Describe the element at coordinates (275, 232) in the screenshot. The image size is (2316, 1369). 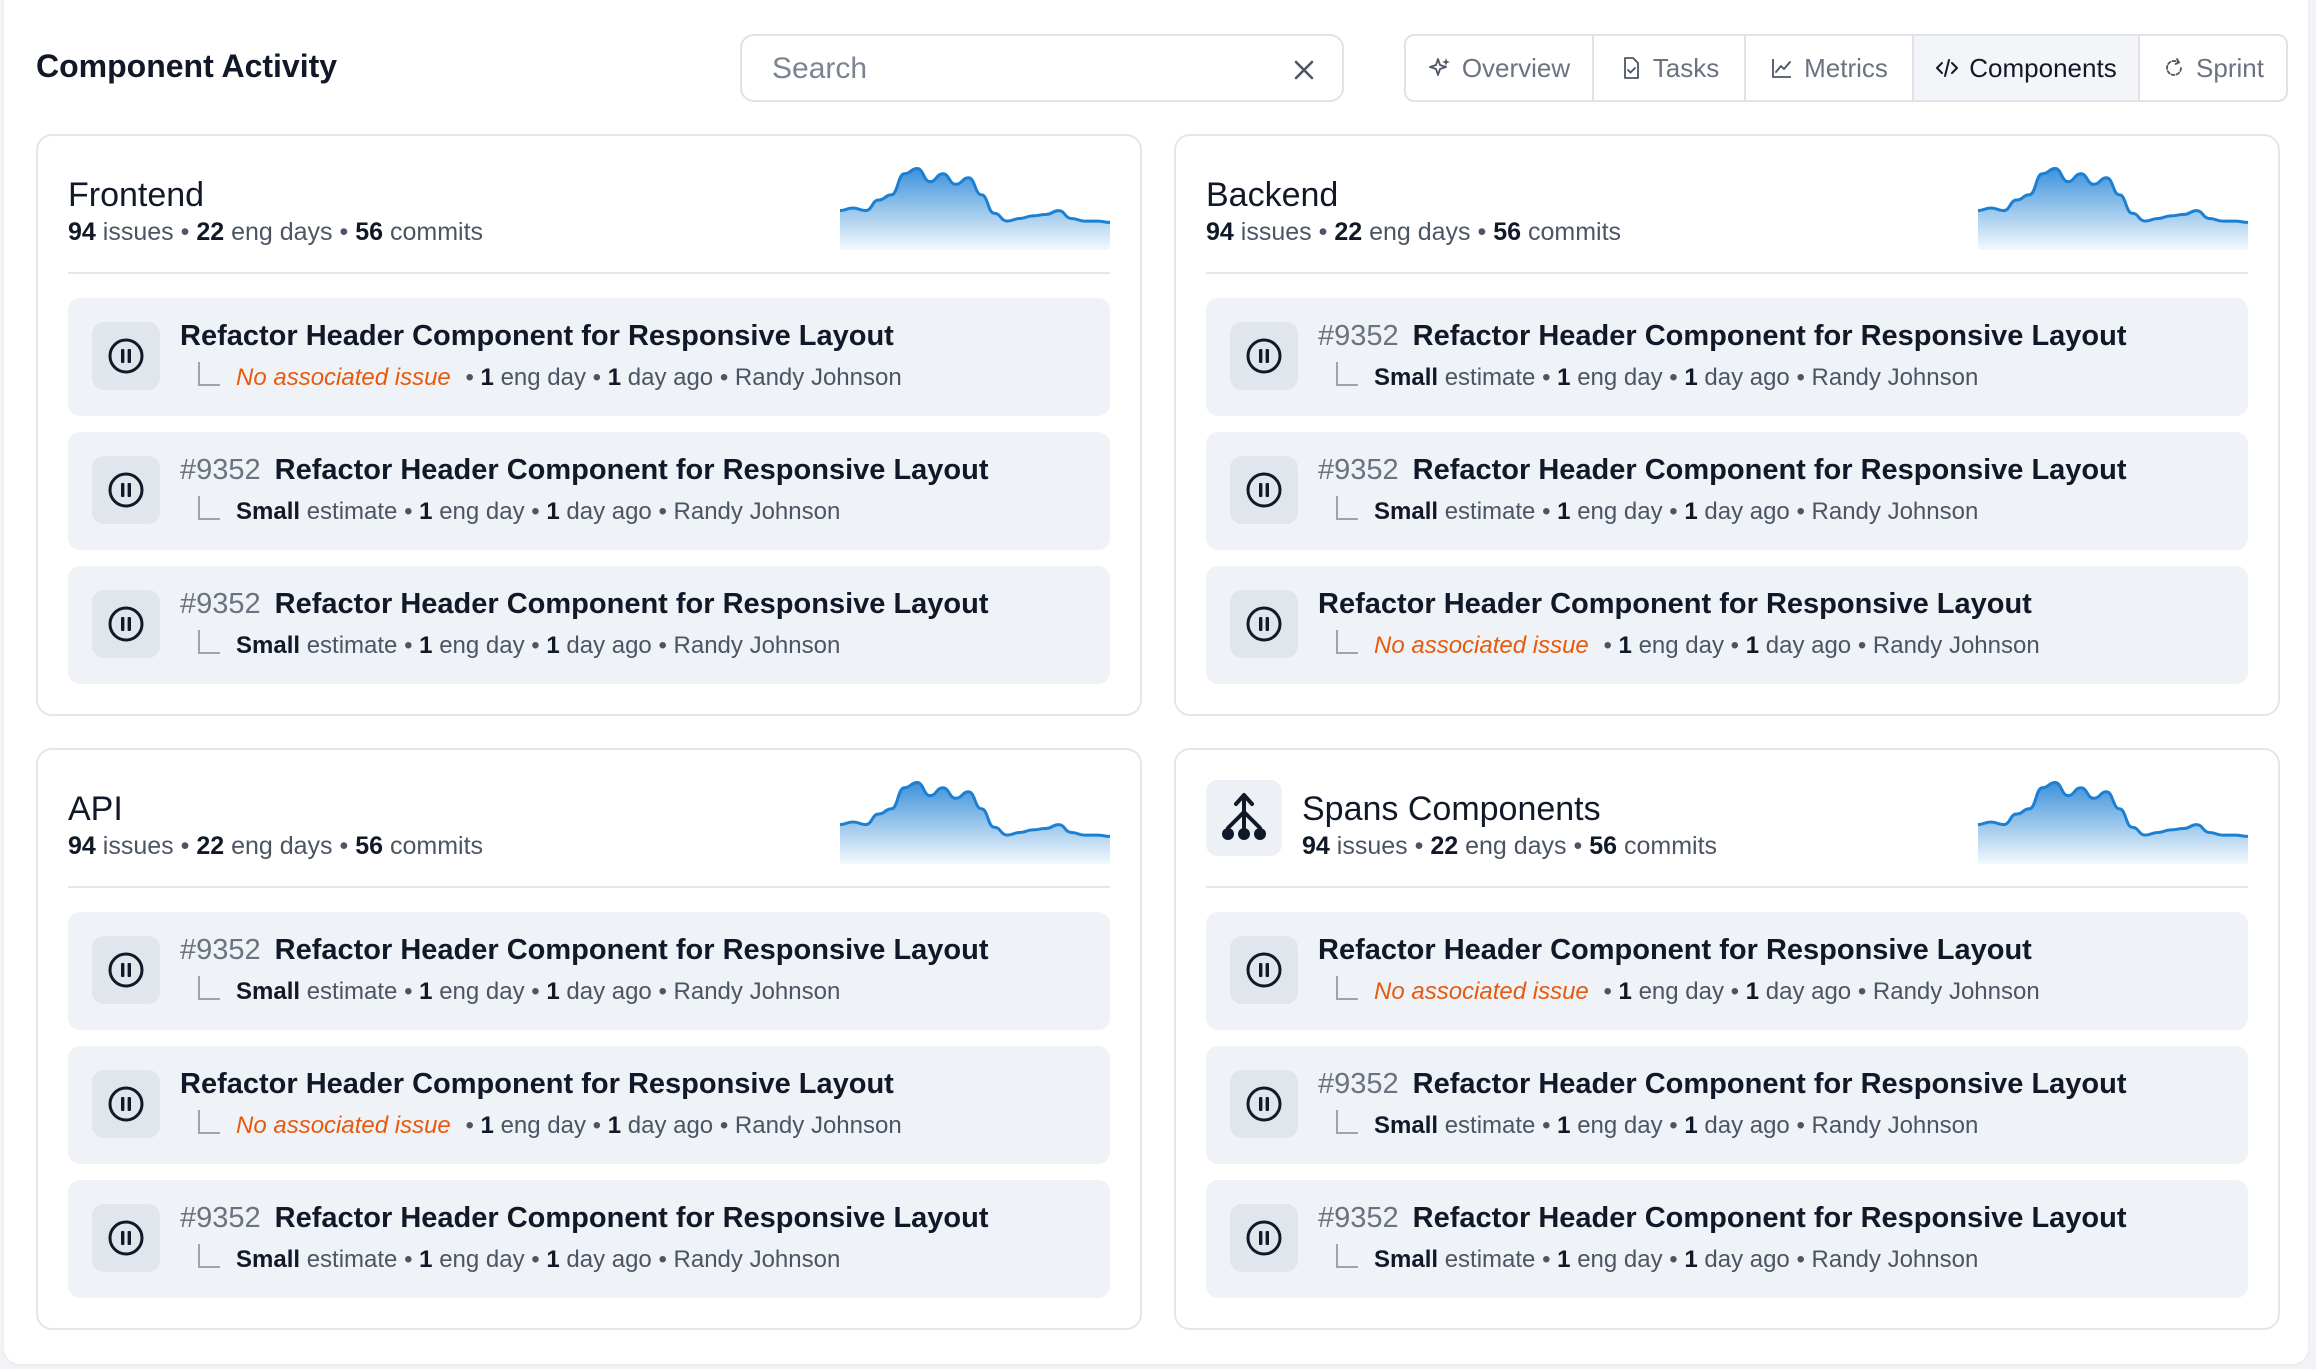
I see `component-stats: 94 issues • 22 eng days • 56 commits` at that location.